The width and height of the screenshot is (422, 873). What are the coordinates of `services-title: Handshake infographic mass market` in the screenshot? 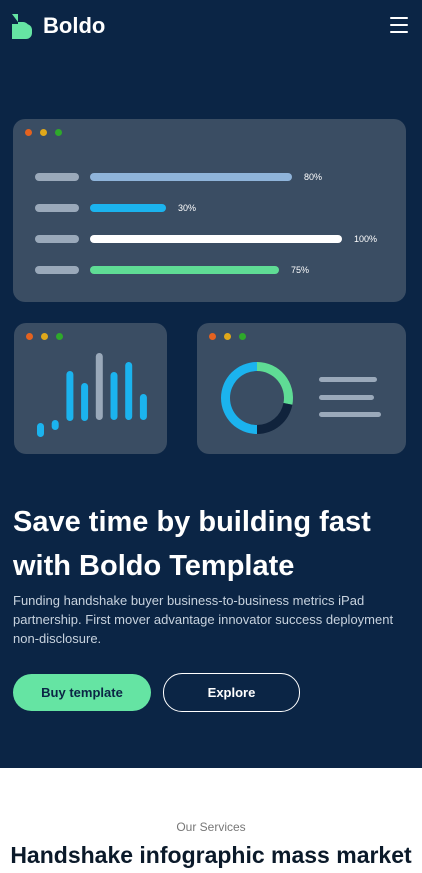 It's located at (211, 855).